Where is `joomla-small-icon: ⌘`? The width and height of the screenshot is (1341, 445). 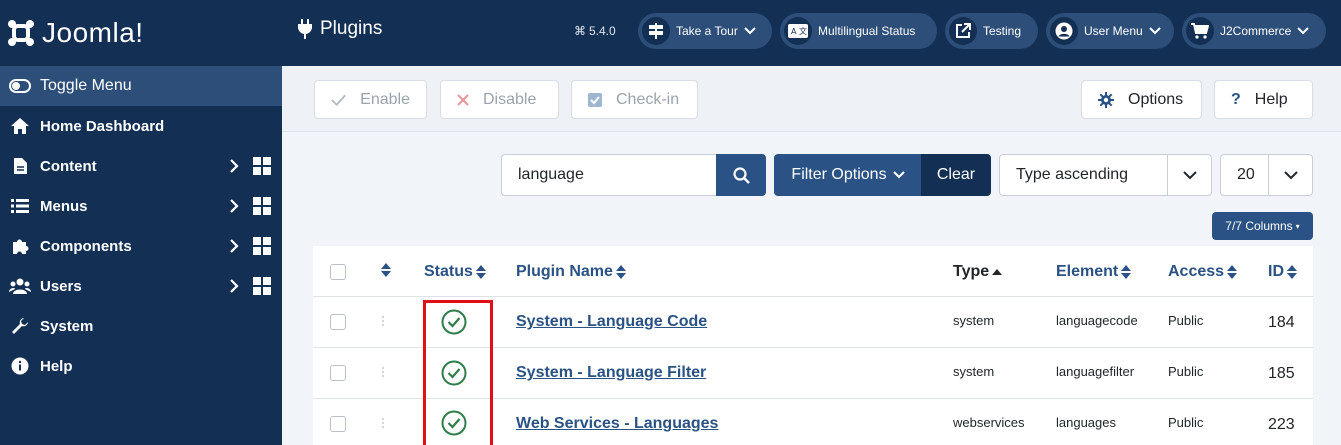
joomla-small-icon: ⌘ is located at coordinates (580, 31).